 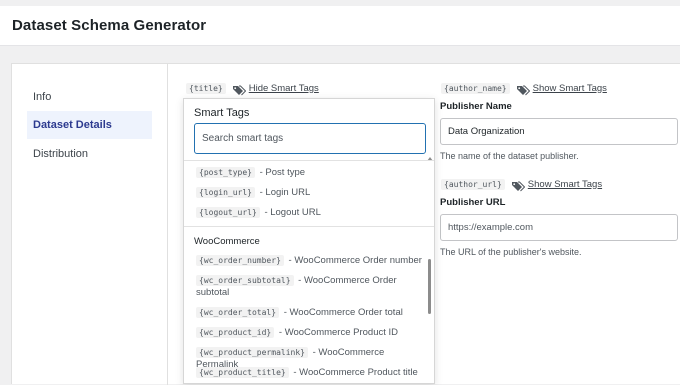 I want to click on smart-tag-item: {post_type} - Post type, so click(x=310, y=173).